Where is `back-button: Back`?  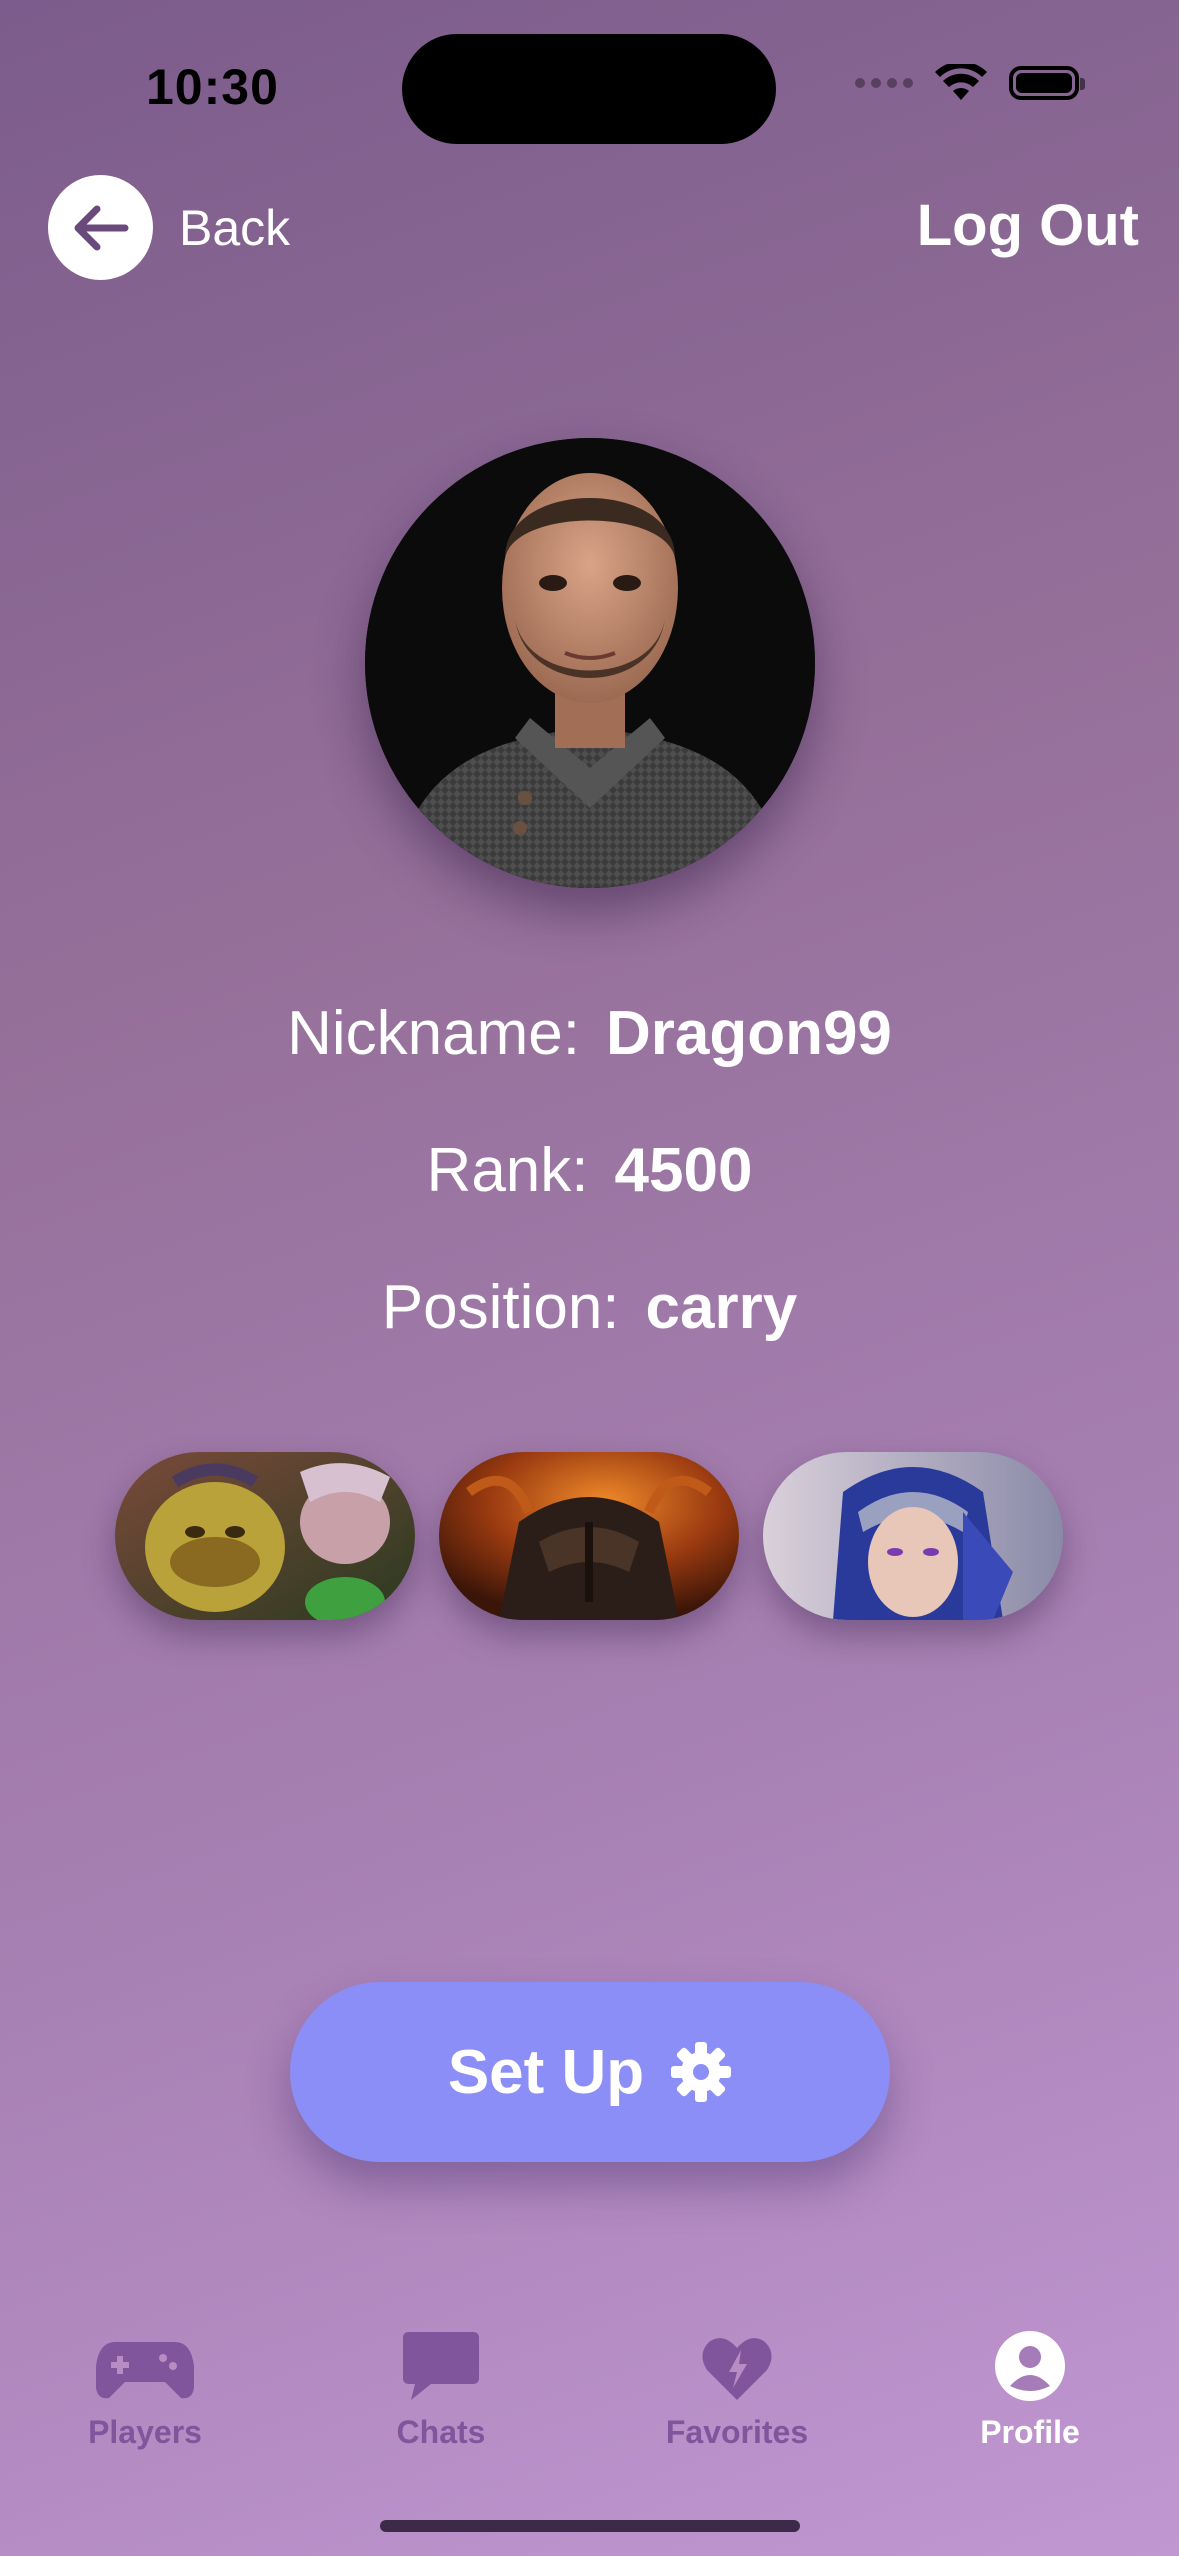 back-button: Back is located at coordinates (169, 227).